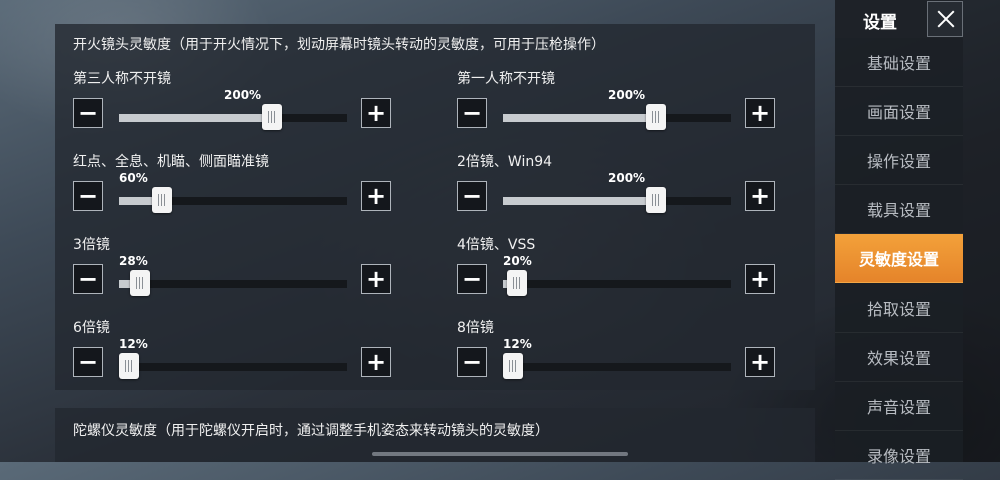 Image resolution: width=1000 pixels, height=480 pixels. What do you see at coordinates (981, 231) in the screenshot?
I see `right-edge-background` at bounding box center [981, 231].